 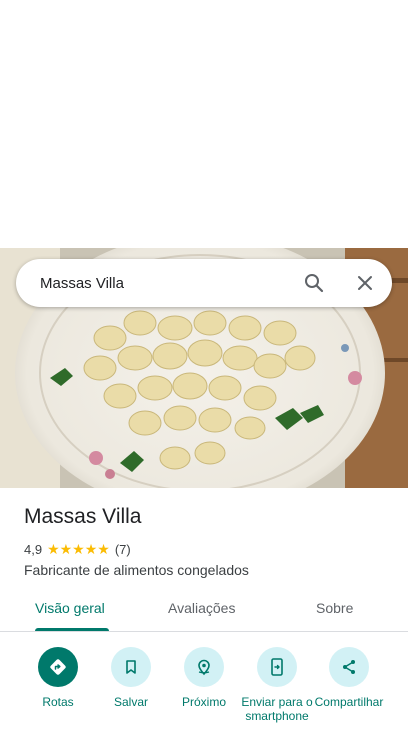 I want to click on search-icon, so click(x=314, y=283).